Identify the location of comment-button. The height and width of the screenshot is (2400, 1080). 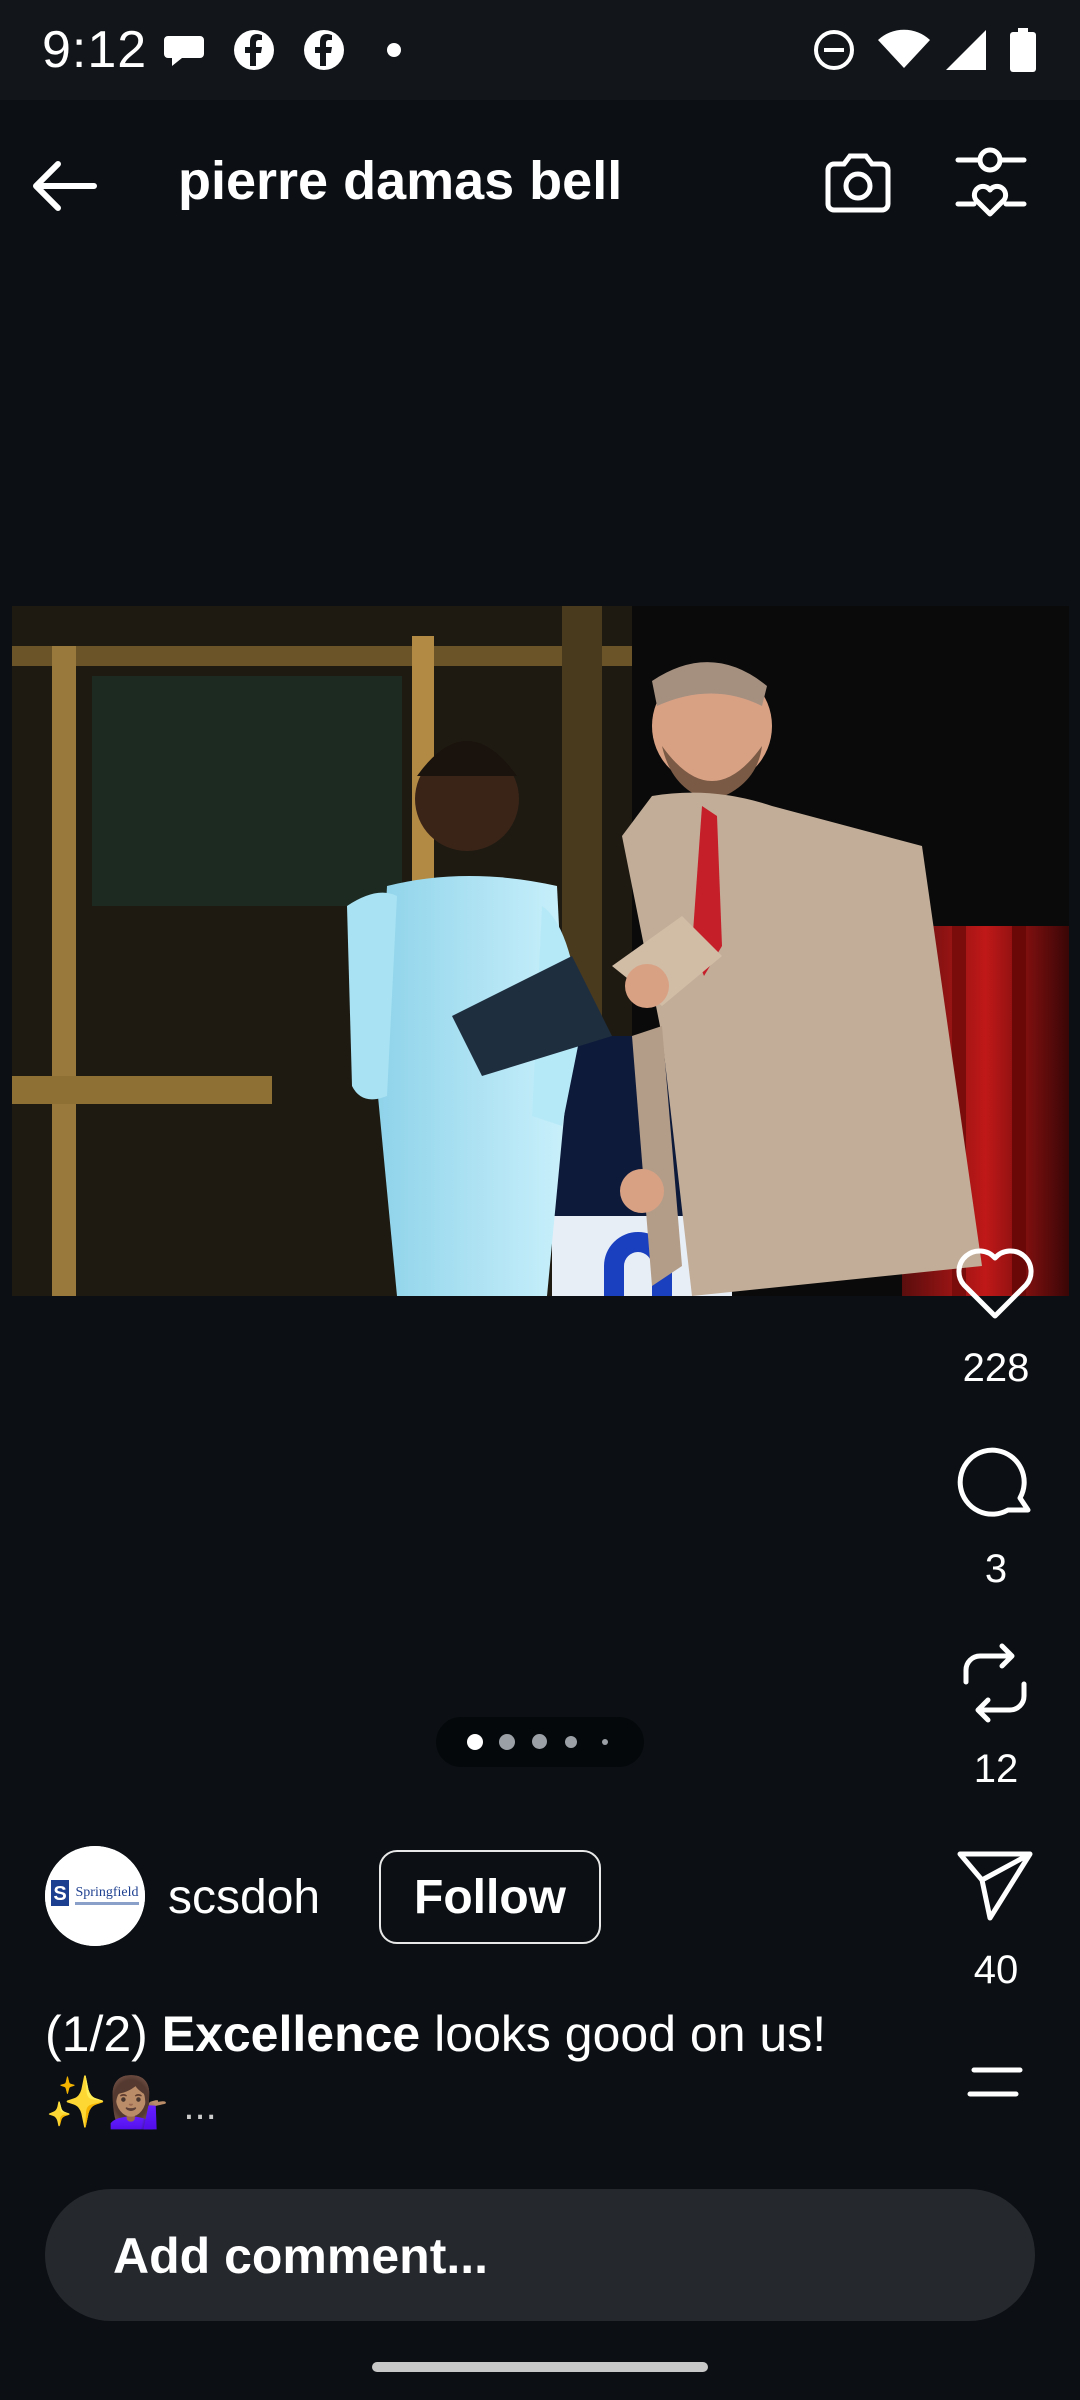
(995, 1483).